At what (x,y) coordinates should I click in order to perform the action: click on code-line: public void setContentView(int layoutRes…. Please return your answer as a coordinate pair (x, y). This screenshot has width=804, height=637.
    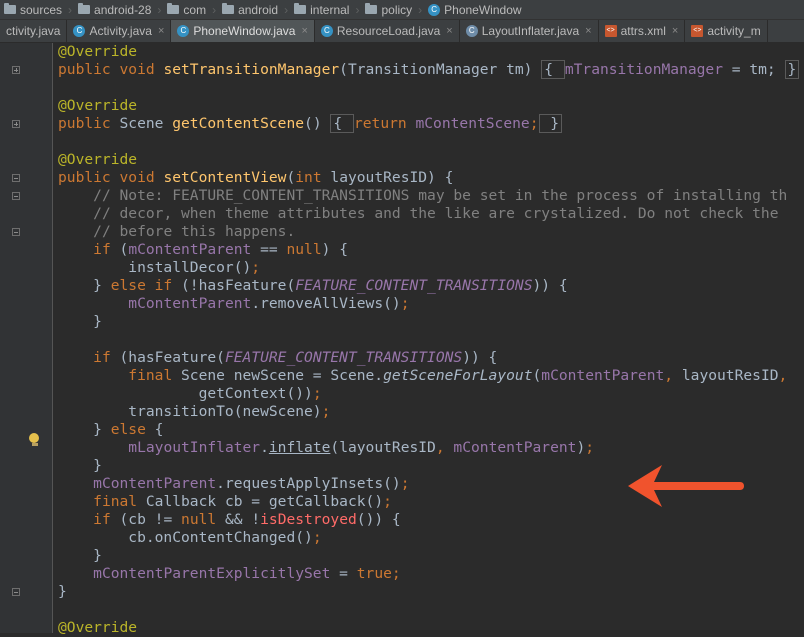
    Looking at the image, I should click on (431, 178).